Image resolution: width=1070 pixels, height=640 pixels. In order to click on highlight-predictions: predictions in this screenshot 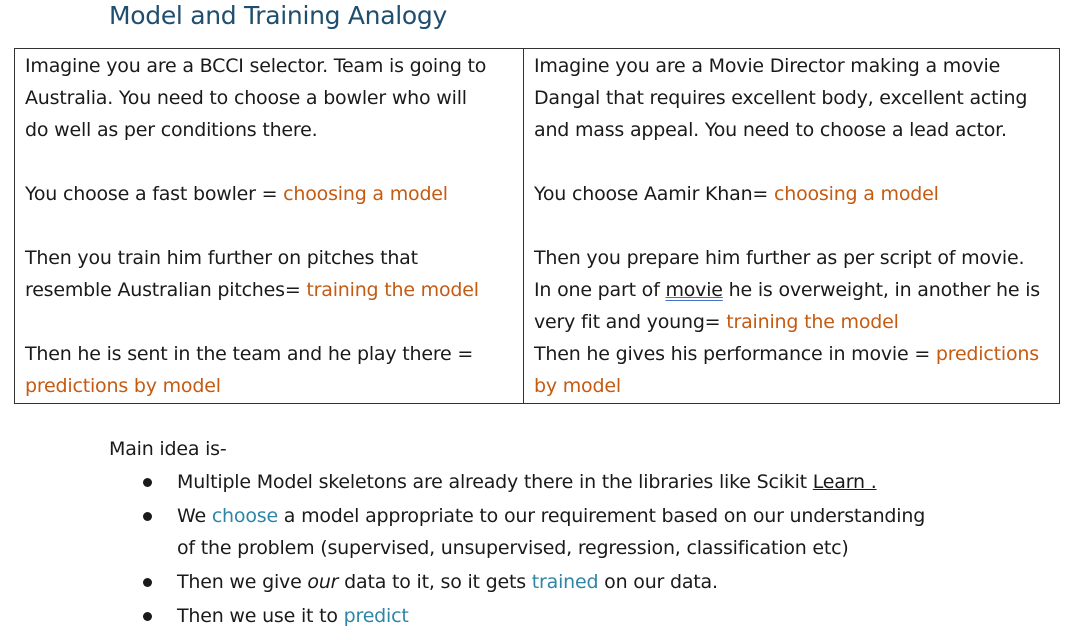, I will do `click(987, 354)`.